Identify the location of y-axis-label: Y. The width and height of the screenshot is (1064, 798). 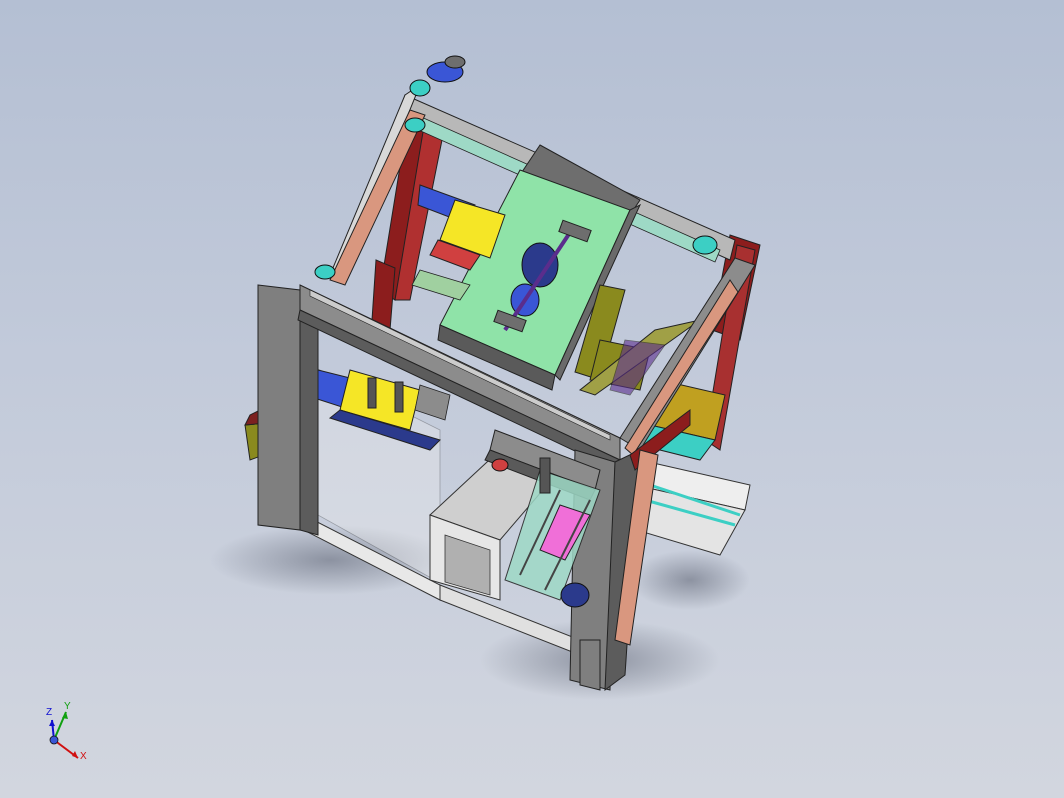
(67, 706).